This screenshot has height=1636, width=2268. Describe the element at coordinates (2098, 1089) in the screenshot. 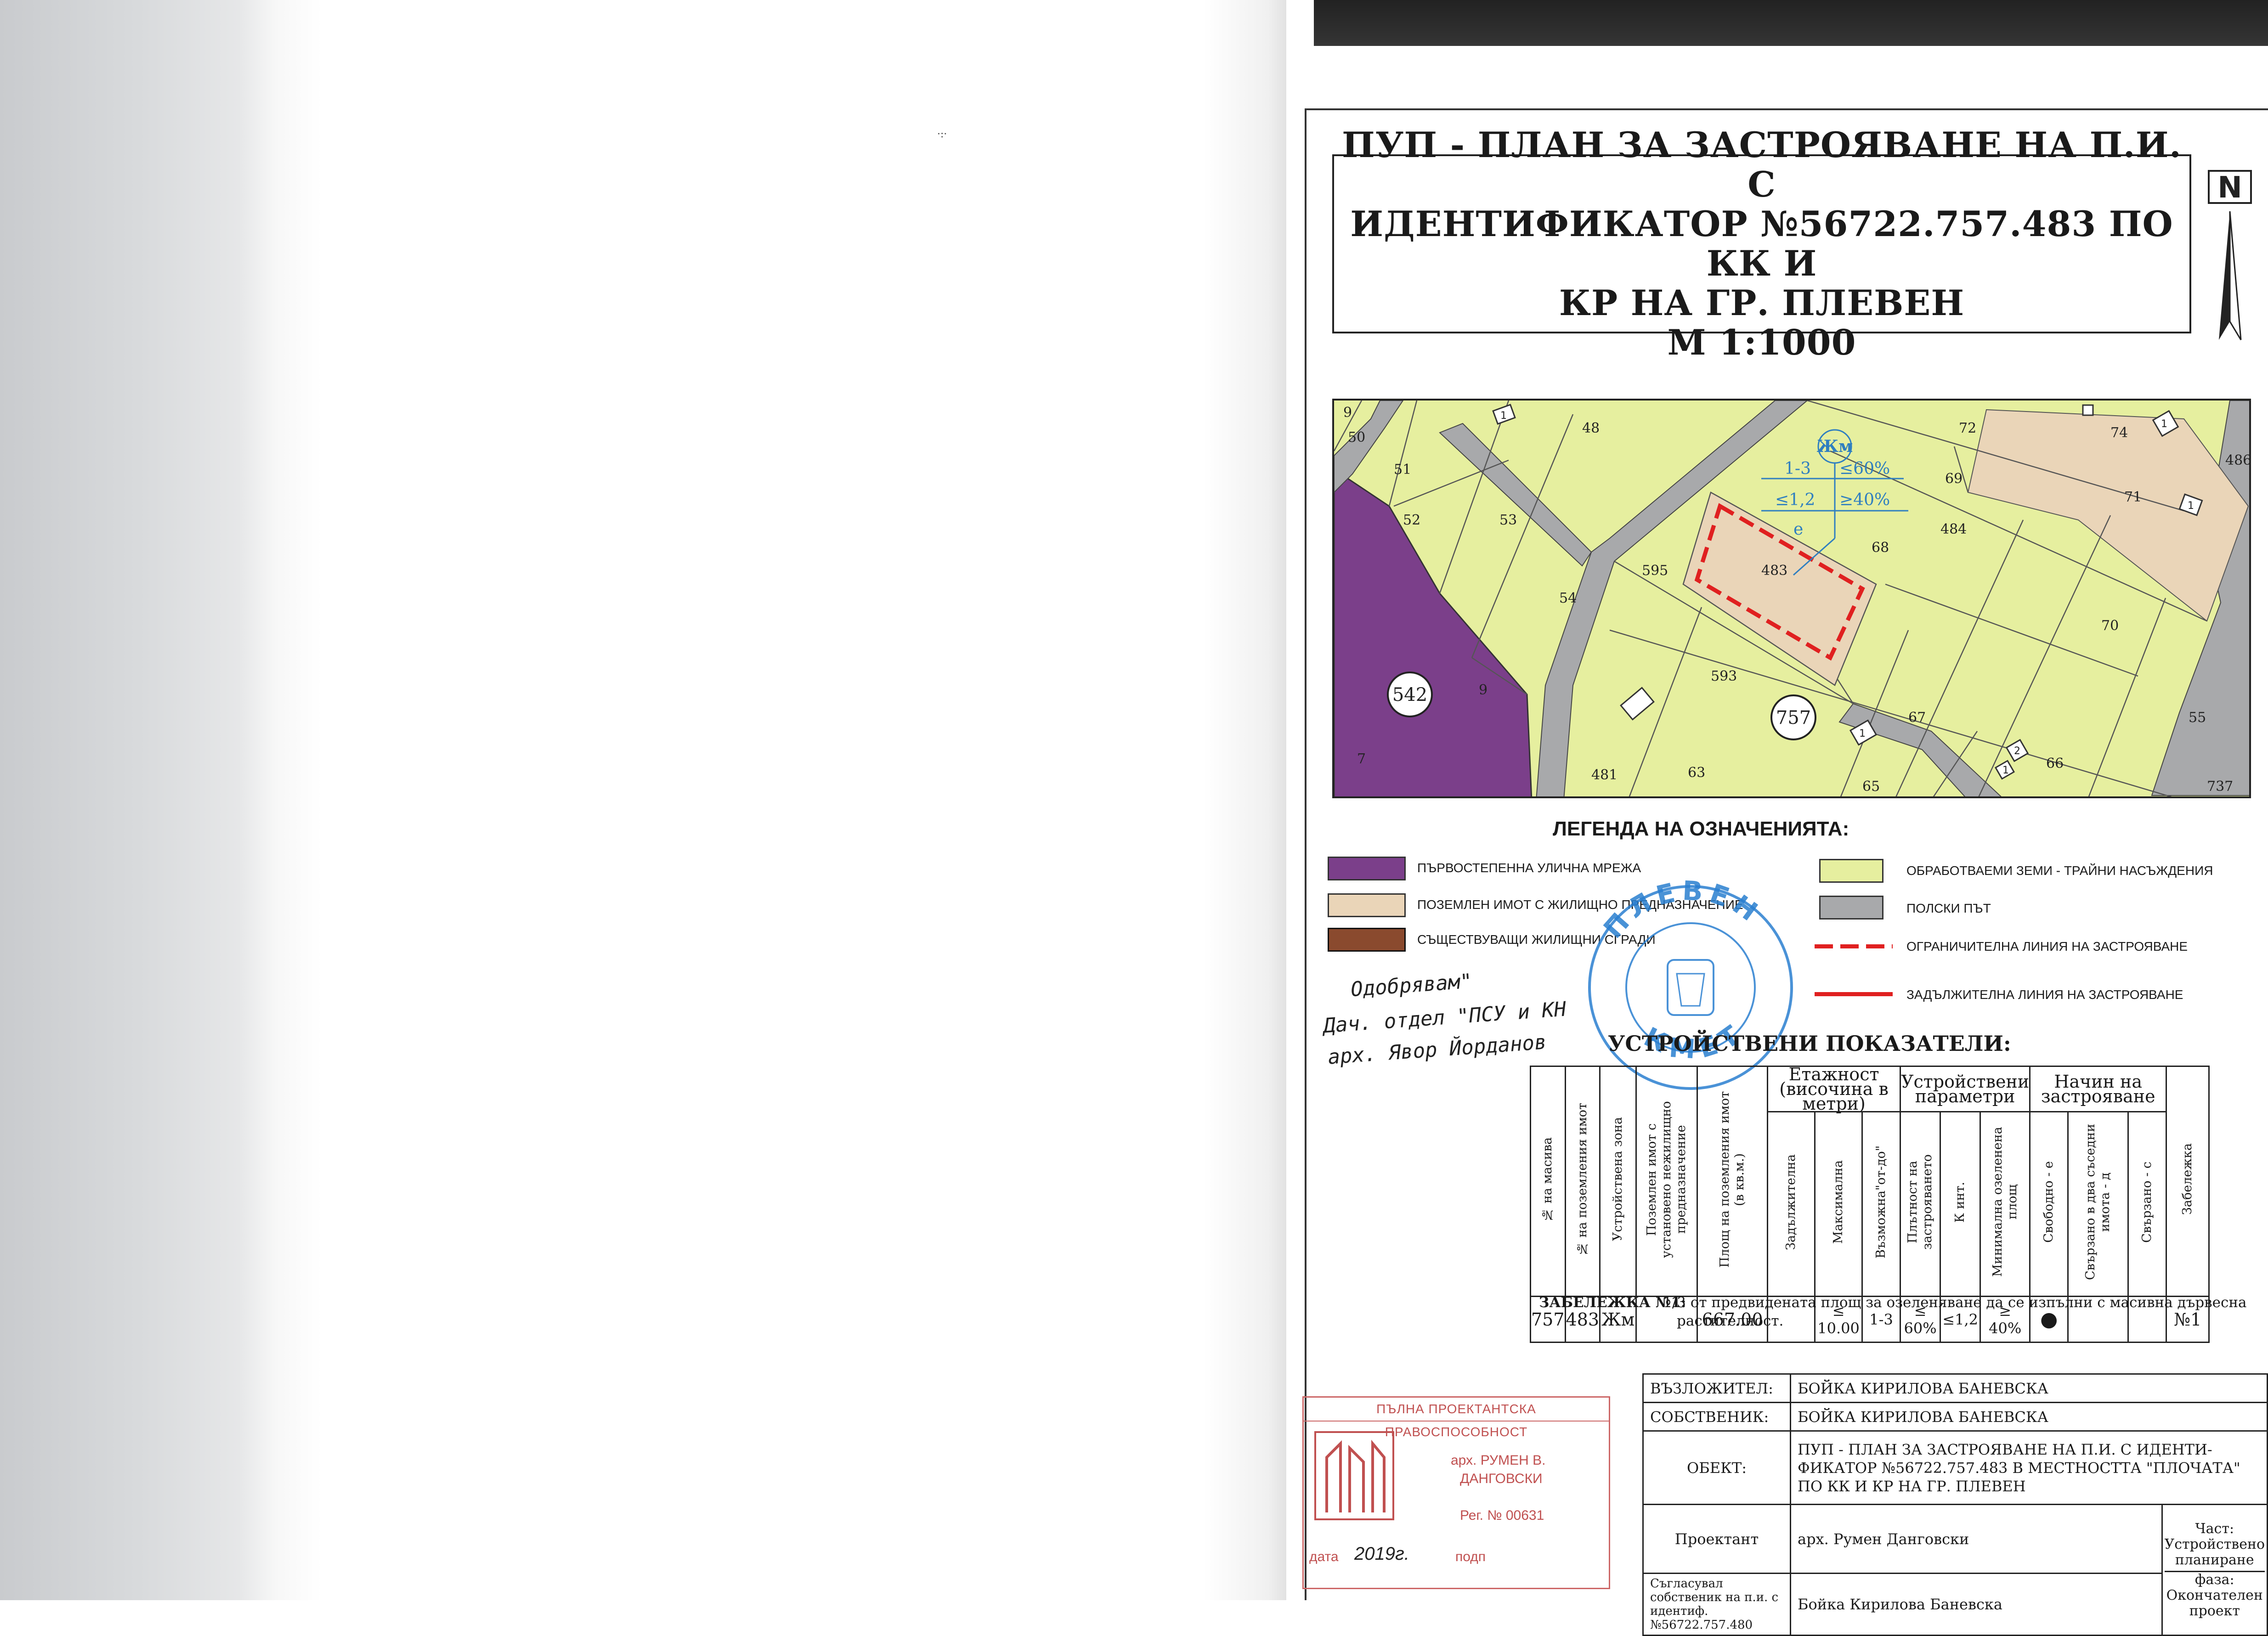

I see `group-header-mode: Начин на застрояване` at that location.